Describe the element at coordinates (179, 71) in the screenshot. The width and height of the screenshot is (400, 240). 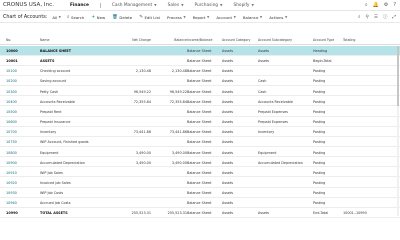
I see `col-balance-cell: 2,130.48` at that location.